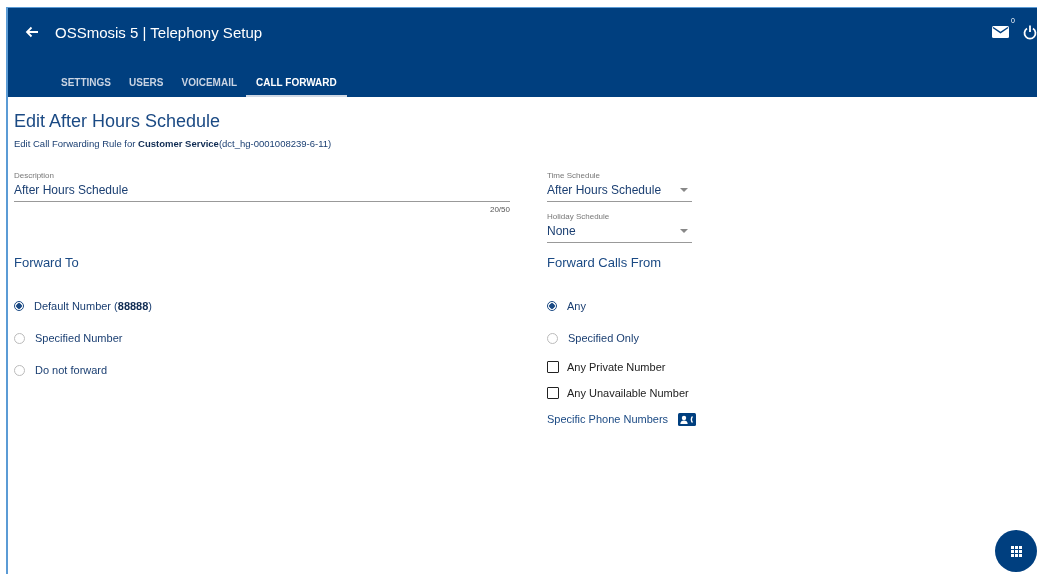  Describe the element at coordinates (93, 306) in the screenshot. I see `radio-label: Default Number (88888)` at that location.